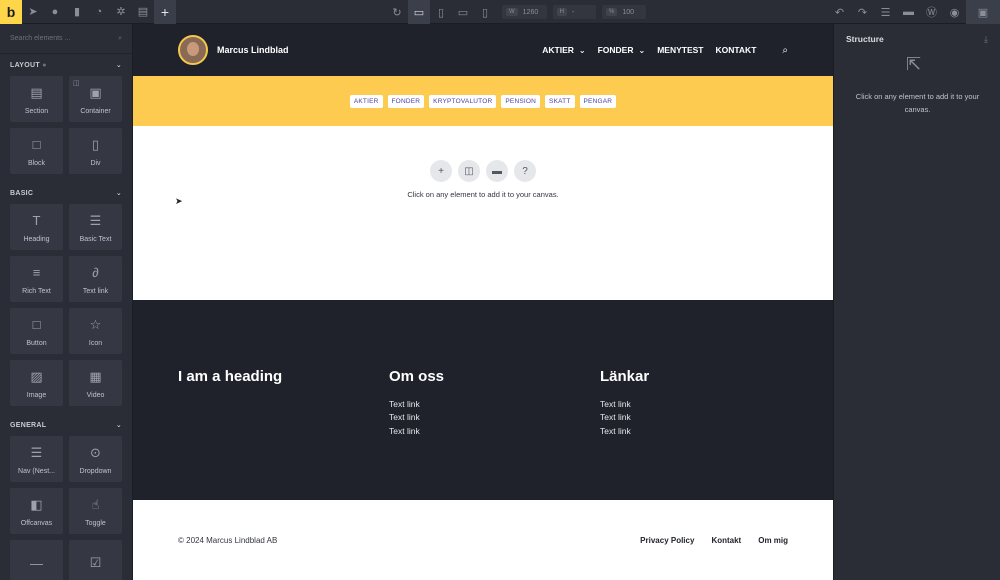 This screenshot has height=580, width=1000. I want to click on element-tile-block: □ Block, so click(36, 151).